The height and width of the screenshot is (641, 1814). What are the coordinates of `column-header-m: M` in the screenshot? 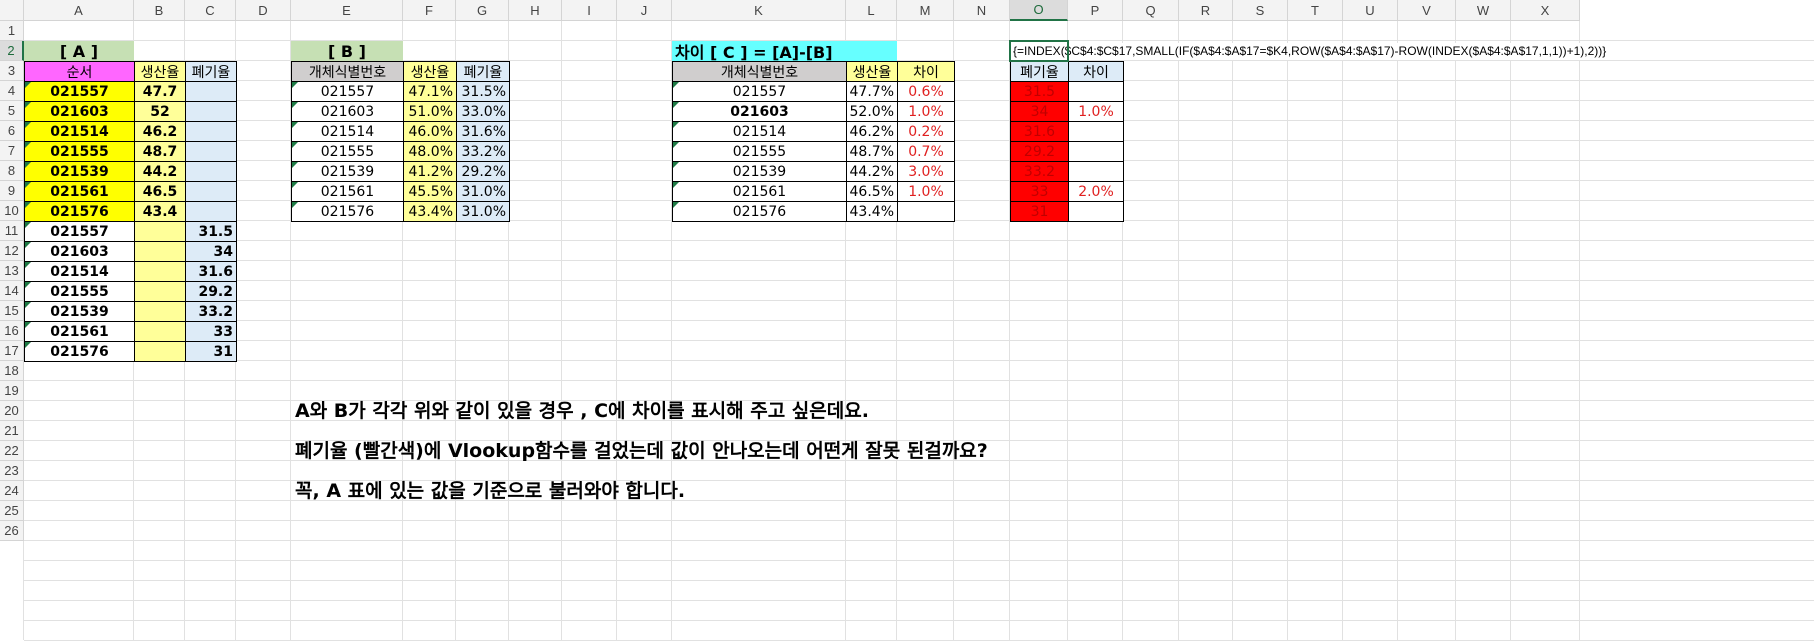 It's located at (925, 10).